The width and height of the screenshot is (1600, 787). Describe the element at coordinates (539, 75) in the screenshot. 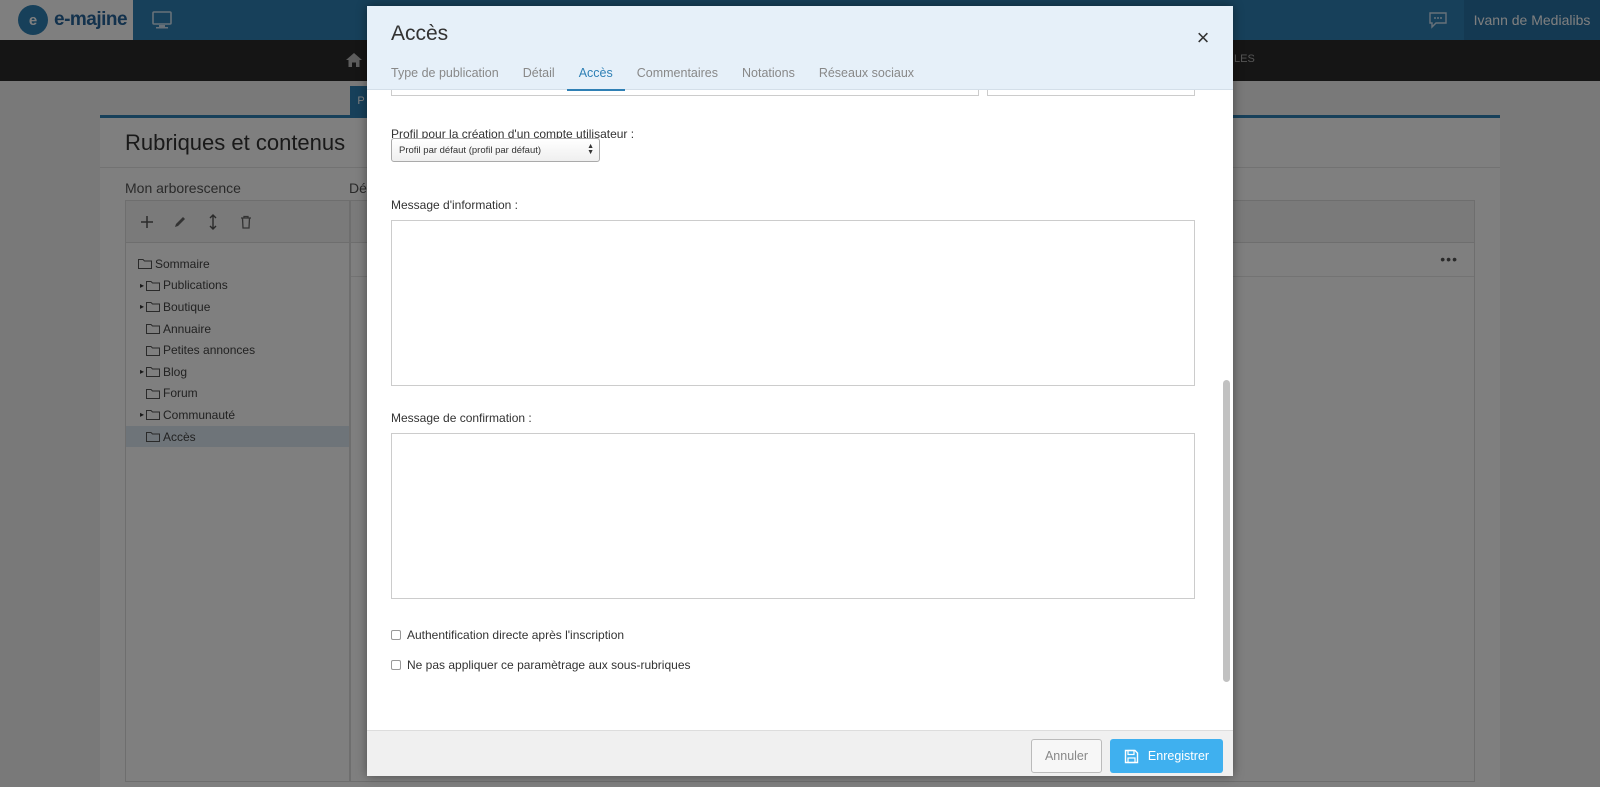

I see `tab-1: Détail` at that location.